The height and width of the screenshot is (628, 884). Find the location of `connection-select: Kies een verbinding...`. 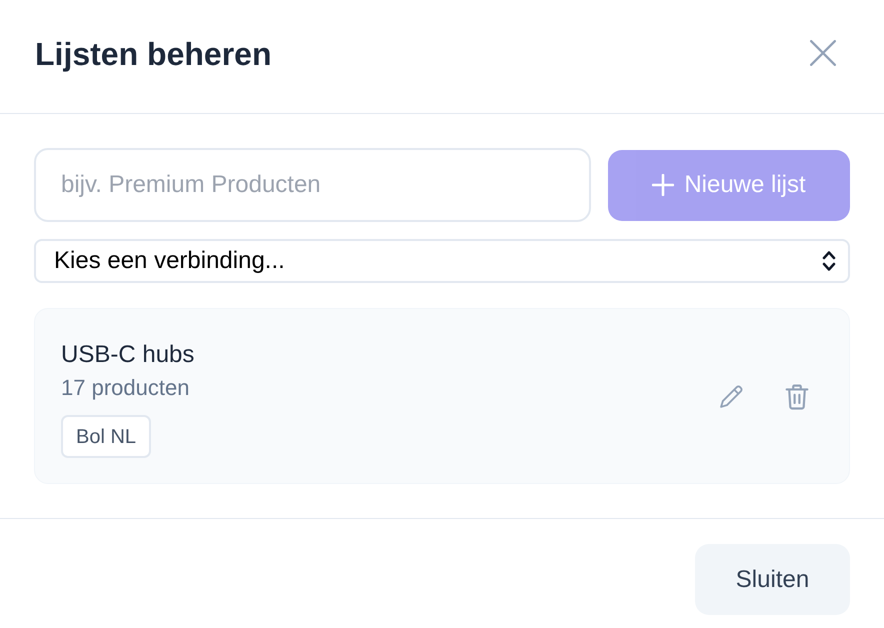

connection-select: Kies een verbinding... is located at coordinates (442, 261).